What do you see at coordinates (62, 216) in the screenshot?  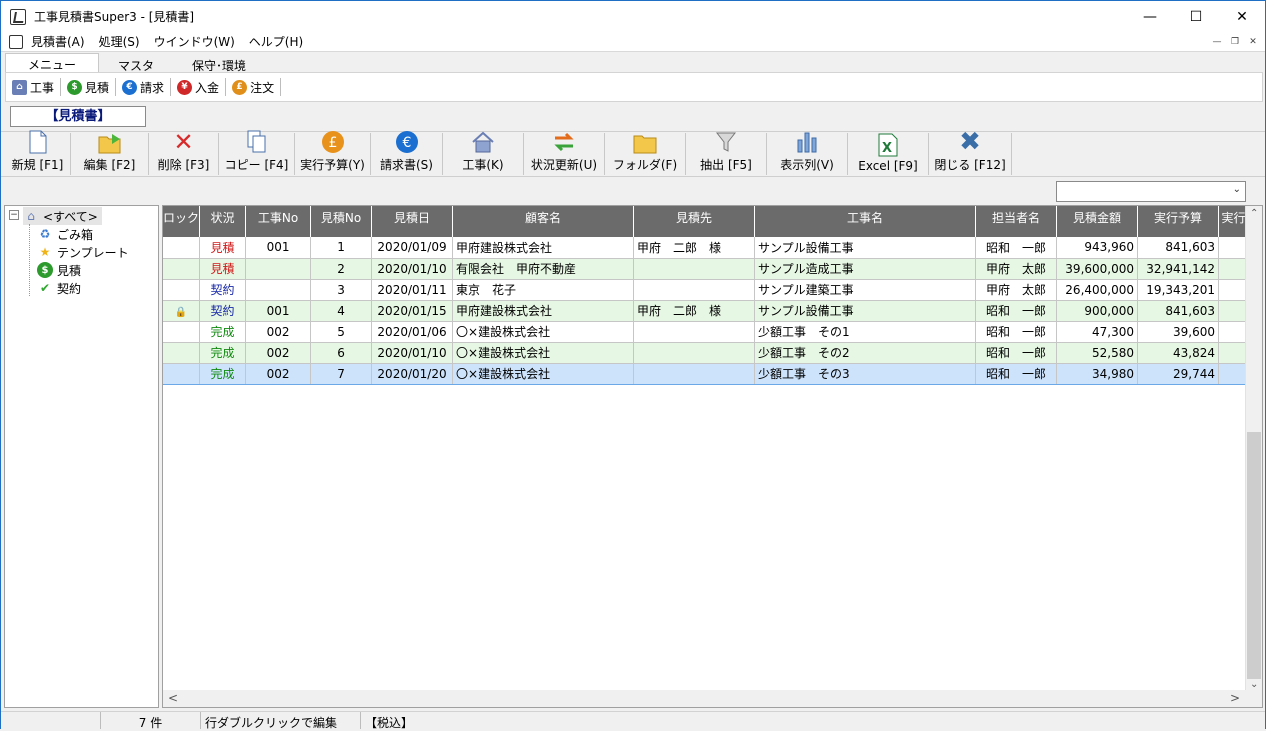 I see `tree-item-all: ⌂ <すべて>` at bounding box center [62, 216].